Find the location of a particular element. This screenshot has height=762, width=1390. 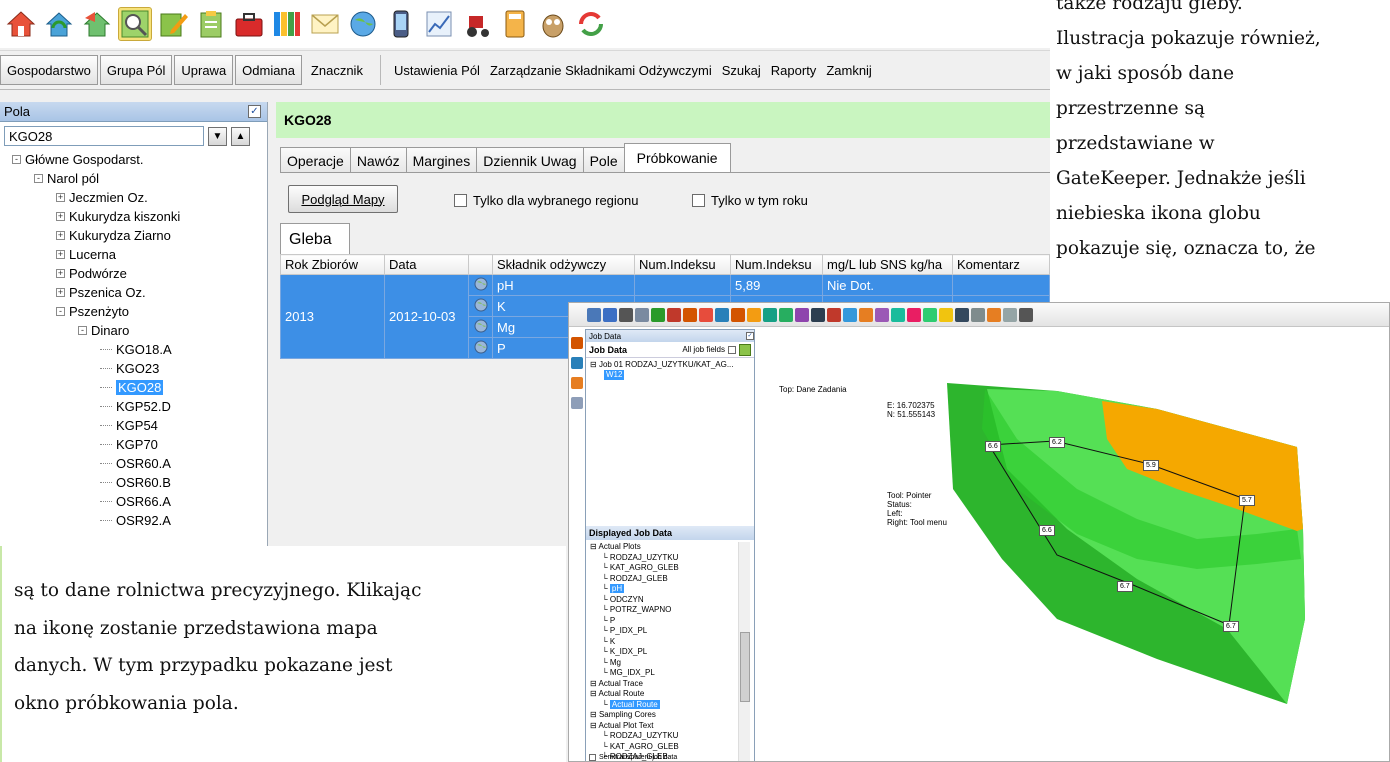

cell-index-2: 5,89 is located at coordinates (776, 285).